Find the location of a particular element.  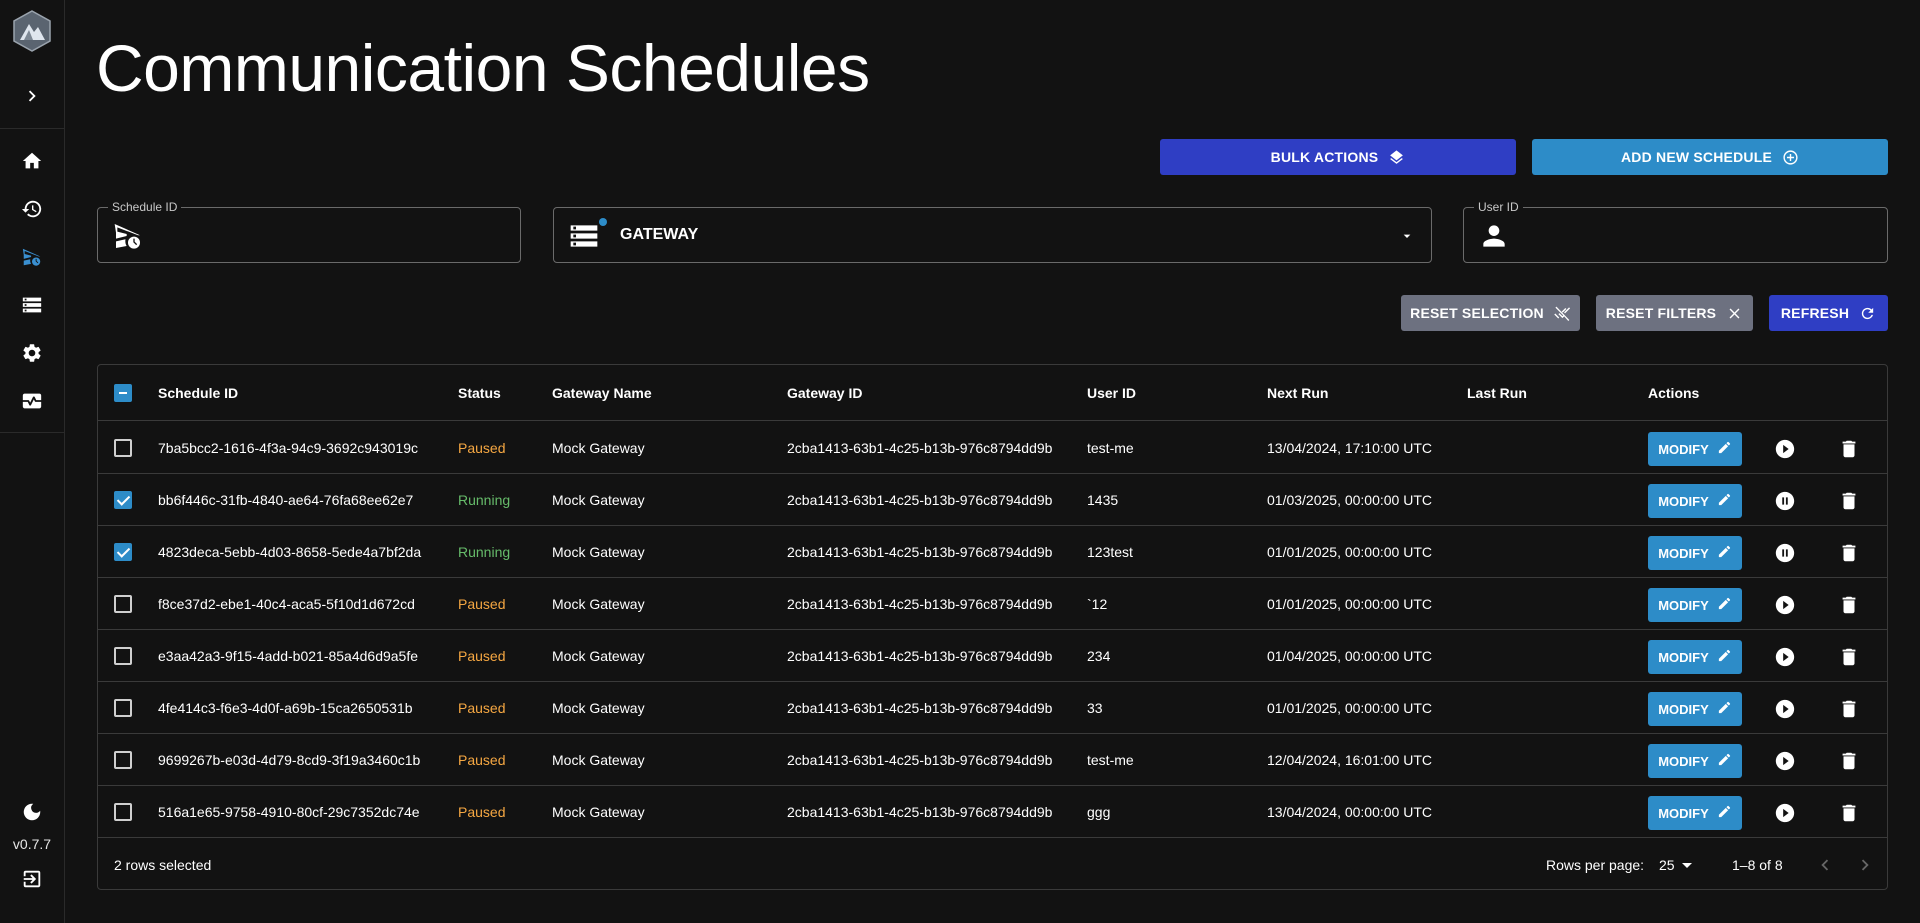

add-new-schedule-label: ADD NEW SCHEDULE is located at coordinates (1696, 157).